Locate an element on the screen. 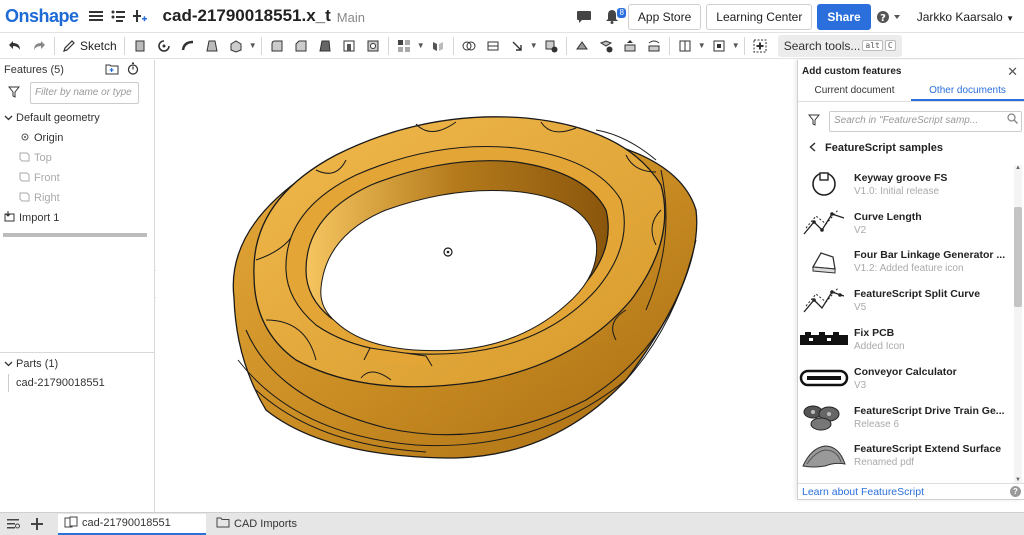  replace-face-icon is located at coordinates (654, 46).